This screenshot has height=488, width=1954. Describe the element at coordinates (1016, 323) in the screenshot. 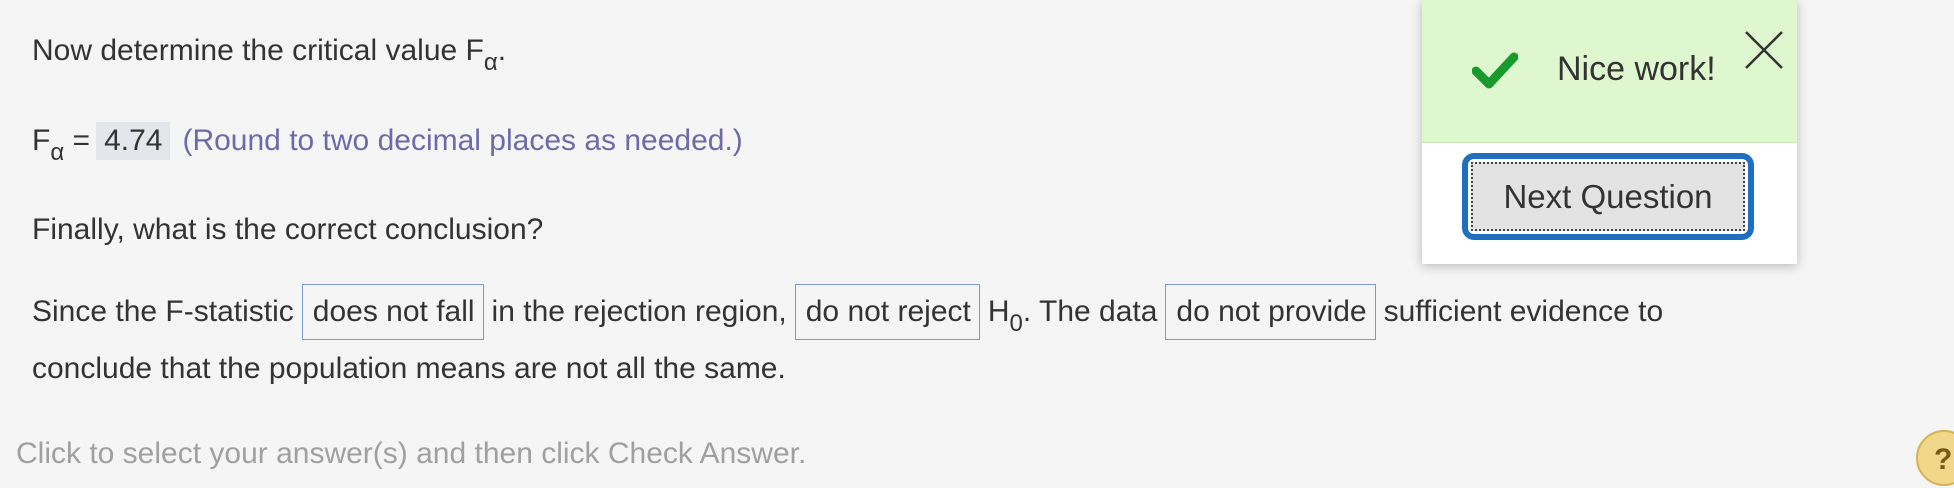

I see `h-subscript: 0` at that location.